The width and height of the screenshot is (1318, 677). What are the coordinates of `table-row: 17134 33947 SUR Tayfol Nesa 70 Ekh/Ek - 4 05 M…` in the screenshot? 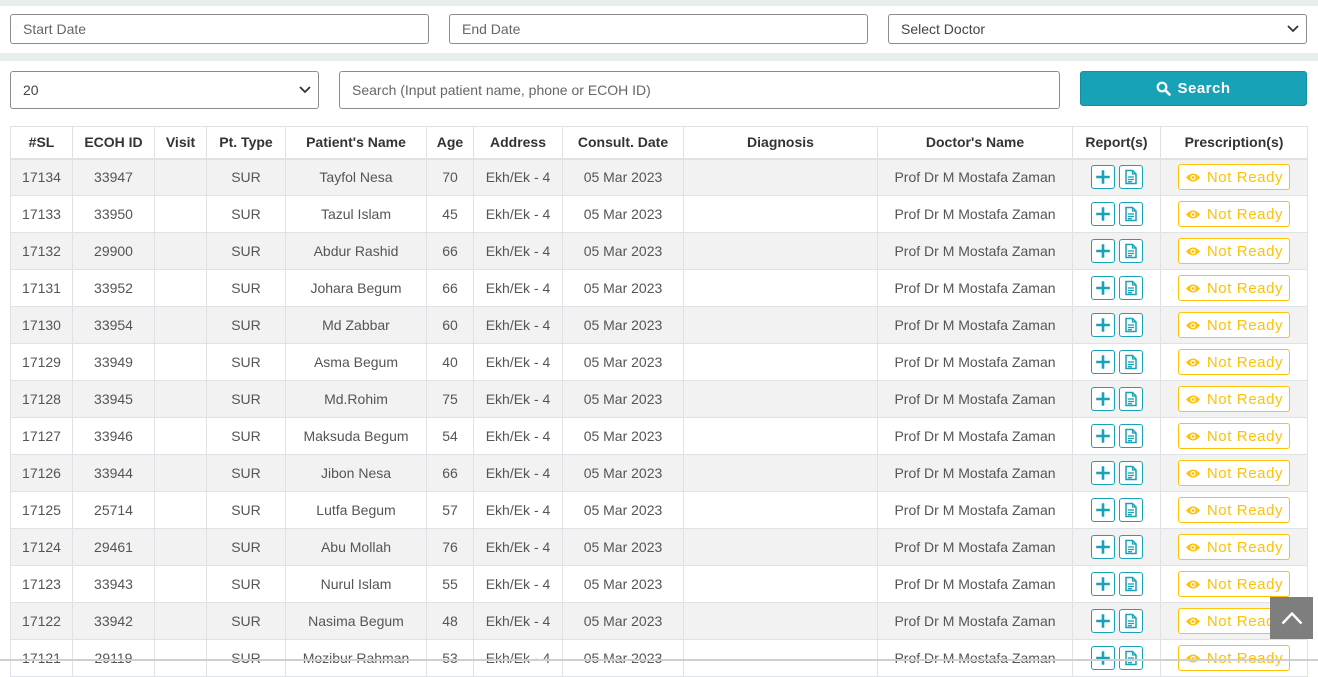 It's located at (659, 177).